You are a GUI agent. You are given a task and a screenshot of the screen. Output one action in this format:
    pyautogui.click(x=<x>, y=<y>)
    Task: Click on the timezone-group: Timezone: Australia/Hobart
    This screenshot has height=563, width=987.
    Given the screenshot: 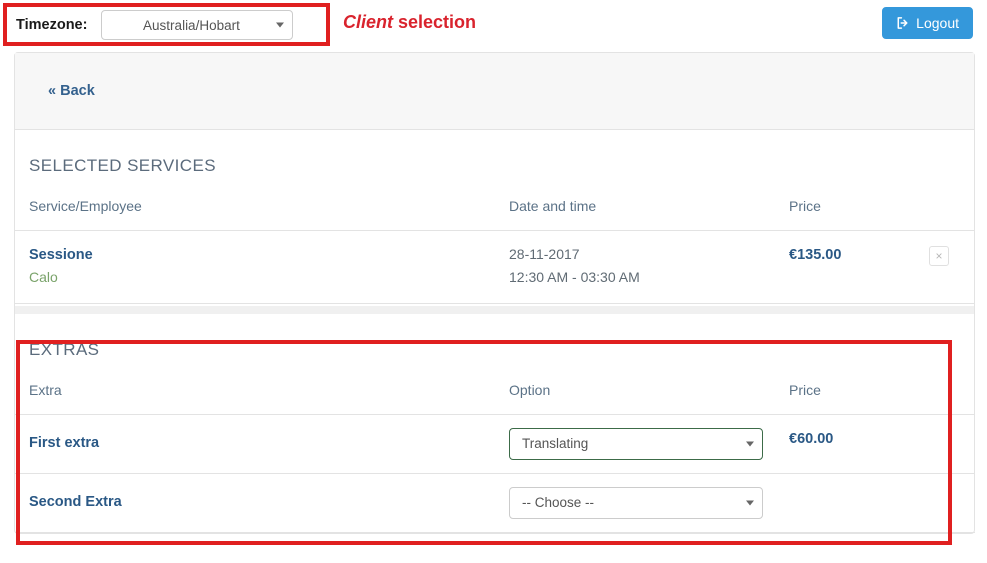 What is the action you would take?
    pyautogui.click(x=155, y=25)
    